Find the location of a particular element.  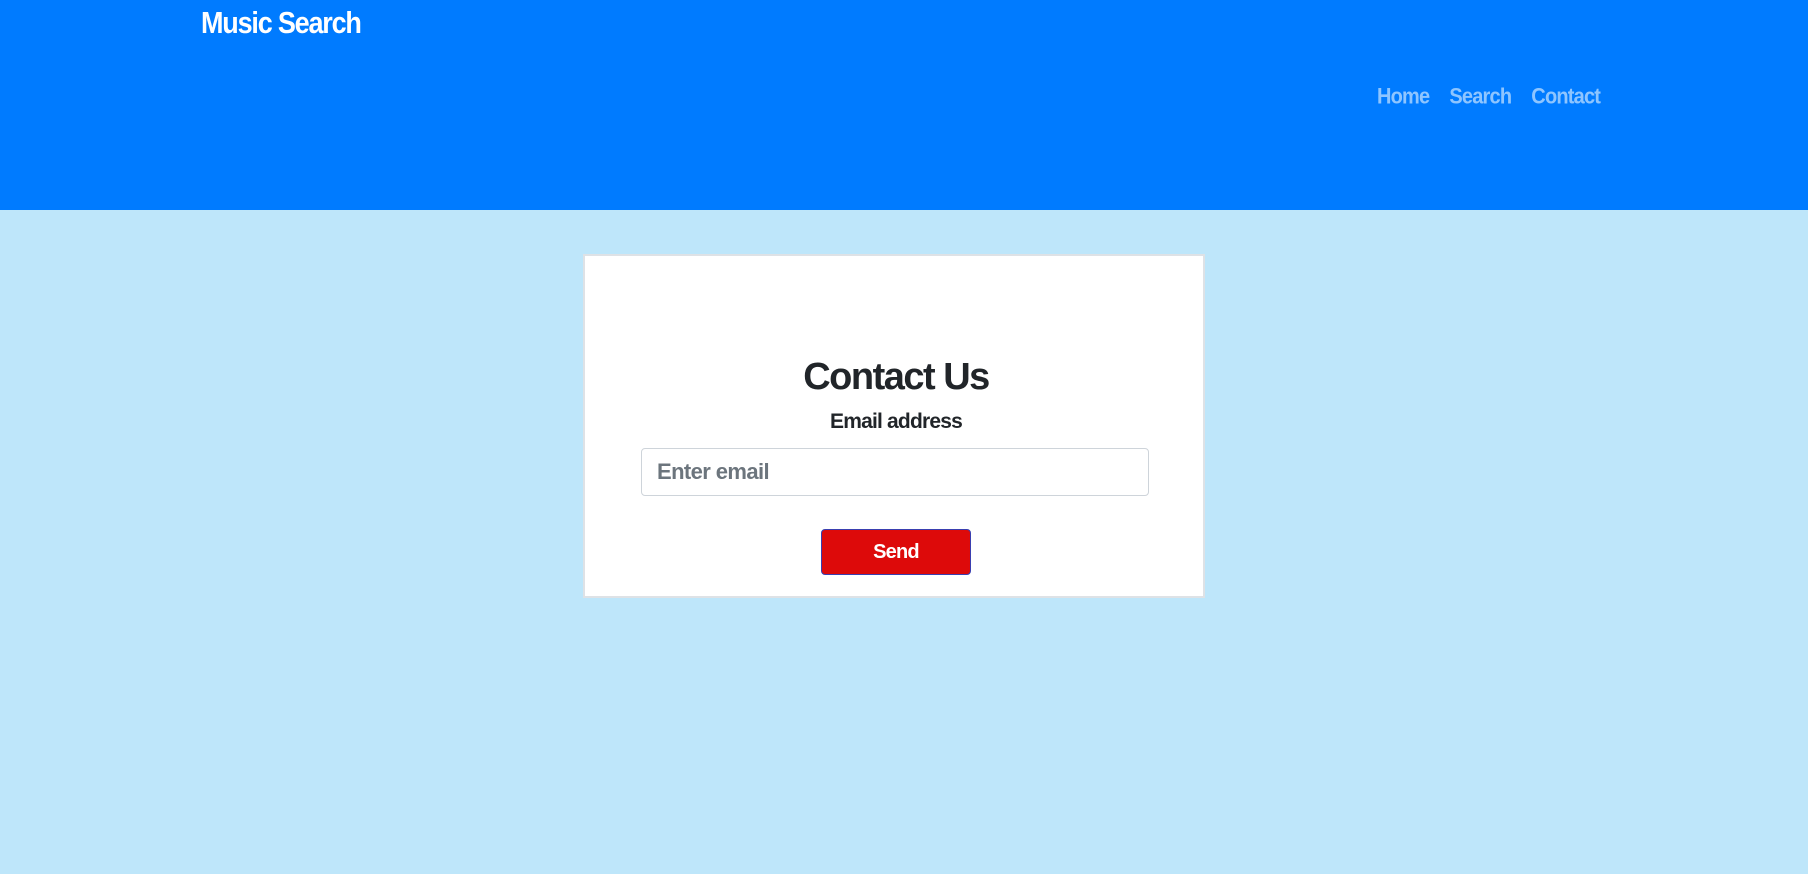

nav-link-search: Search is located at coordinates (1480, 98).